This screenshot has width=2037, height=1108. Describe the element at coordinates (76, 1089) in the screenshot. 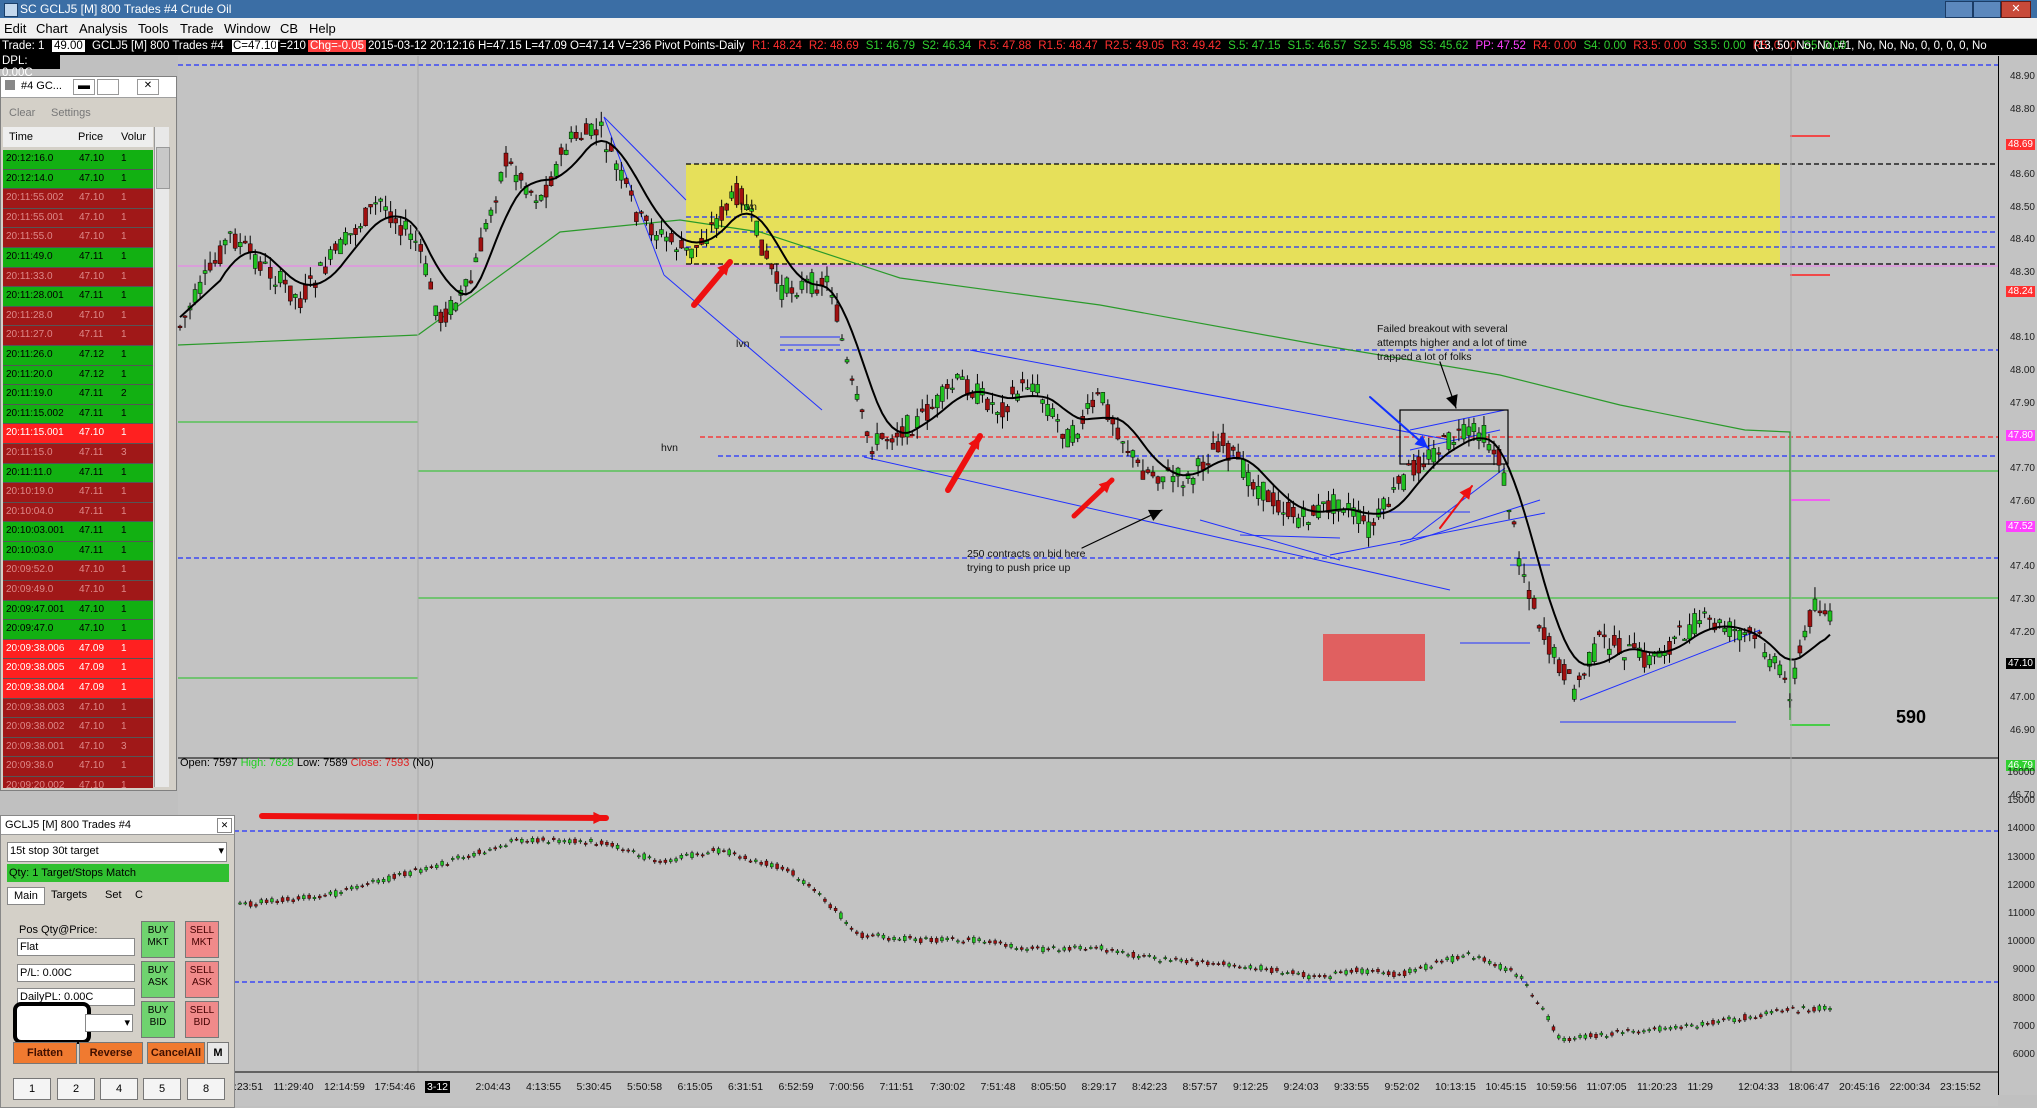

I see `qty-2-button: 2` at that location.